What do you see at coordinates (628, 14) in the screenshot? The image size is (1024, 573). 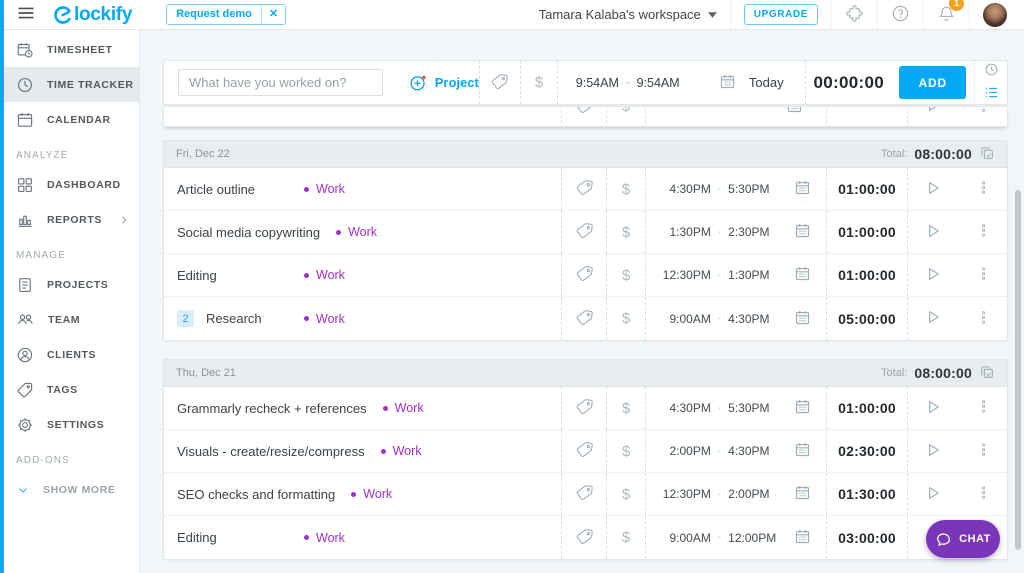 I see `workspace-switcher: Tamara Kalaba's workspace` at bounding box center [628, 14].